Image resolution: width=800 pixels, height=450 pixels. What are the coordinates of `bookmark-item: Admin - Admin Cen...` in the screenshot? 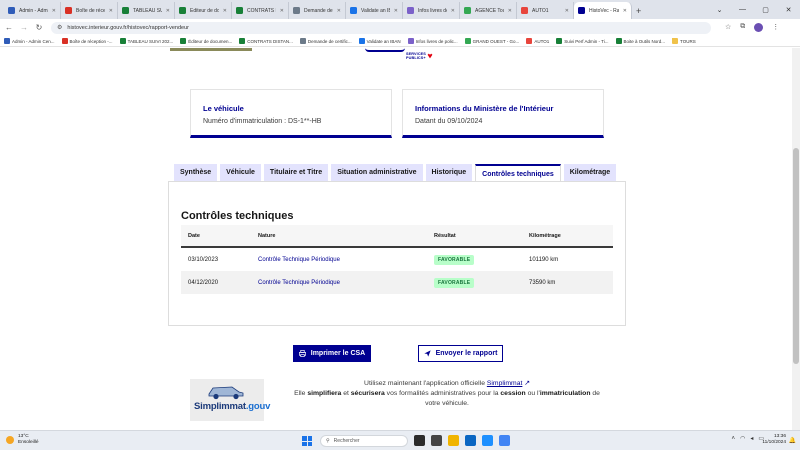 It's located at (29, 41).